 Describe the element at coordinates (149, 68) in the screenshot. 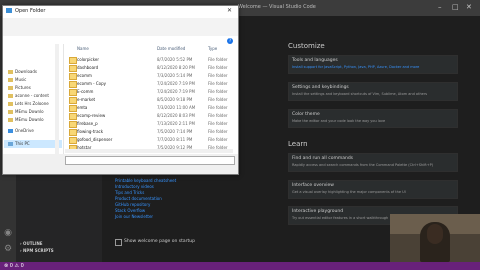

I see `file-row: dashboard 8/12/2020 8:20 PM File folder` at that location.